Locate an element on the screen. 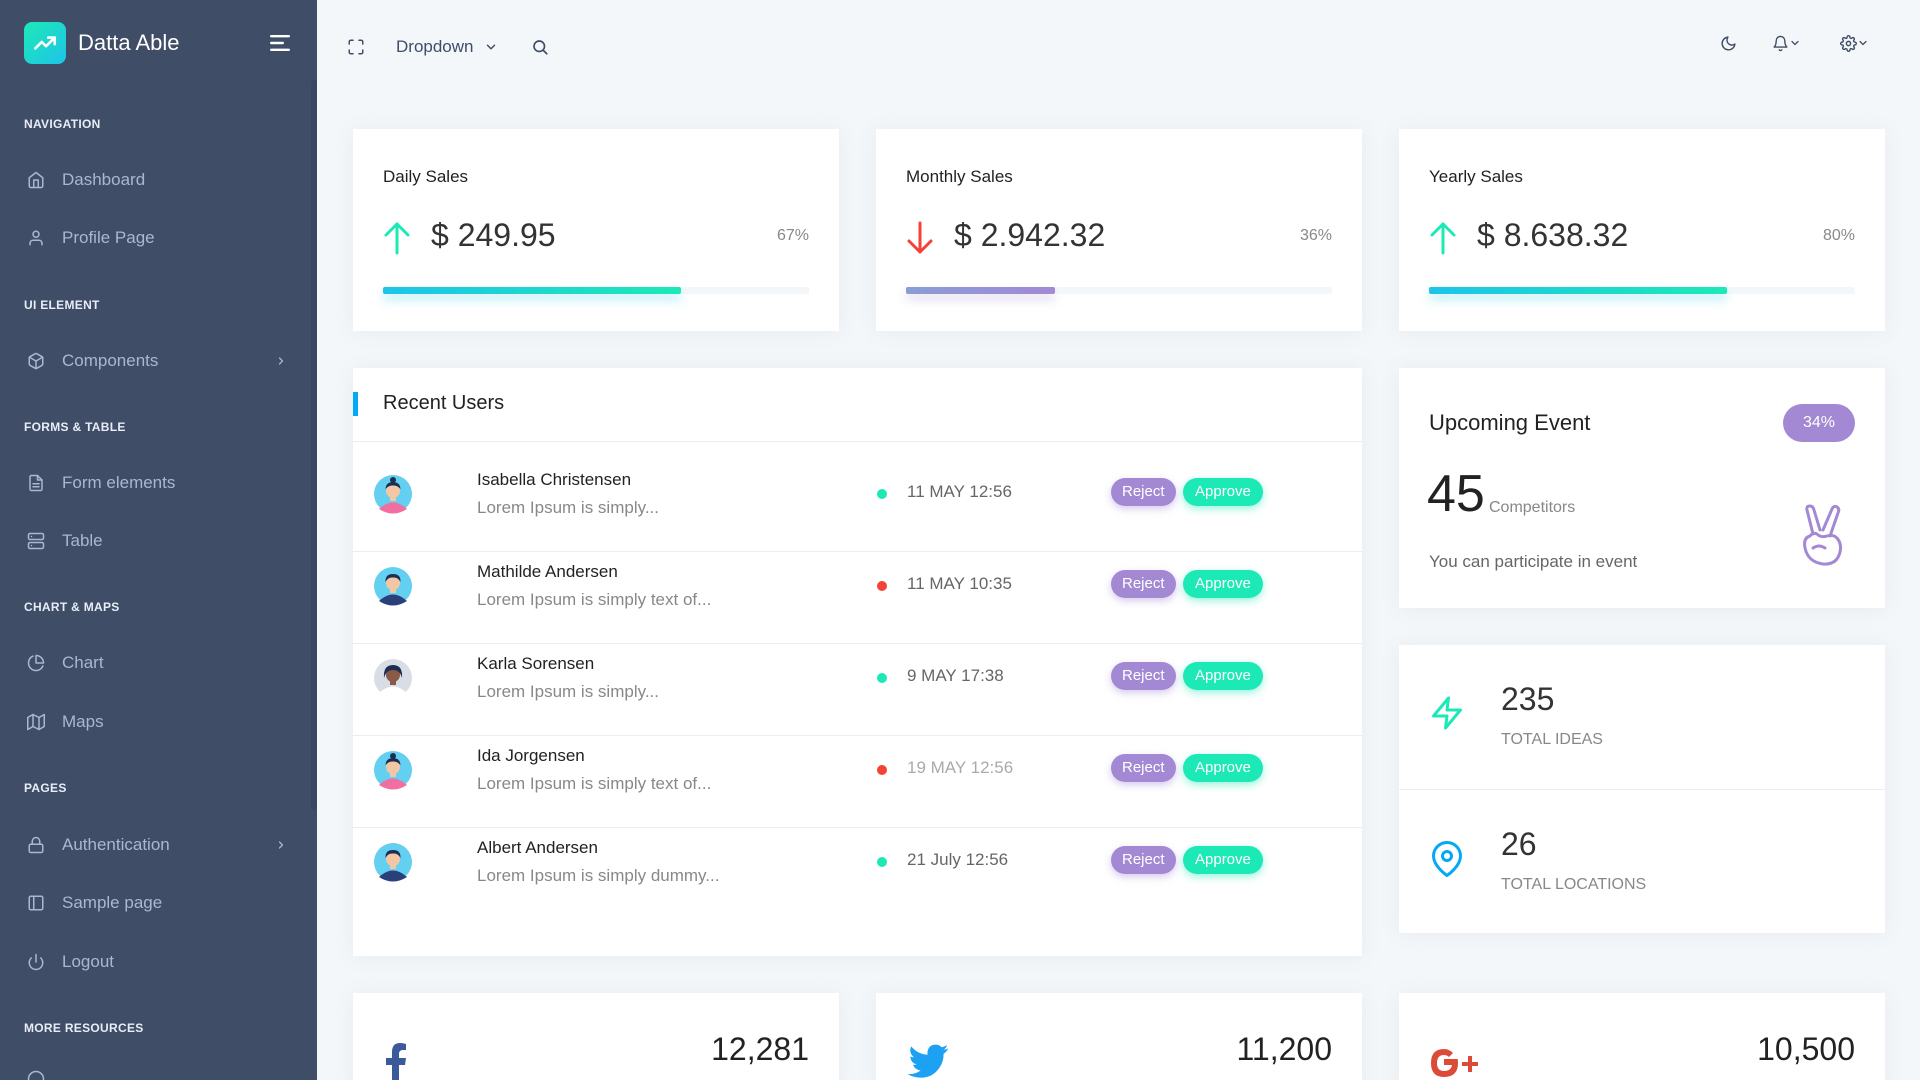 The width and height of the screenshot is (1920, 1080). sidebar-item-label: Authentication is located at coordinates (116, 844).